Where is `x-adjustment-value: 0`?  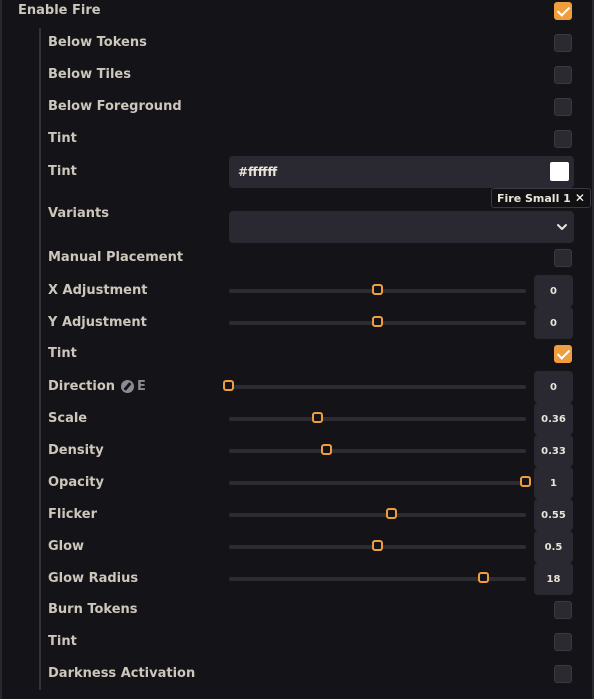 x-adjustment-value: 0 is located at coordinates (553, 291).